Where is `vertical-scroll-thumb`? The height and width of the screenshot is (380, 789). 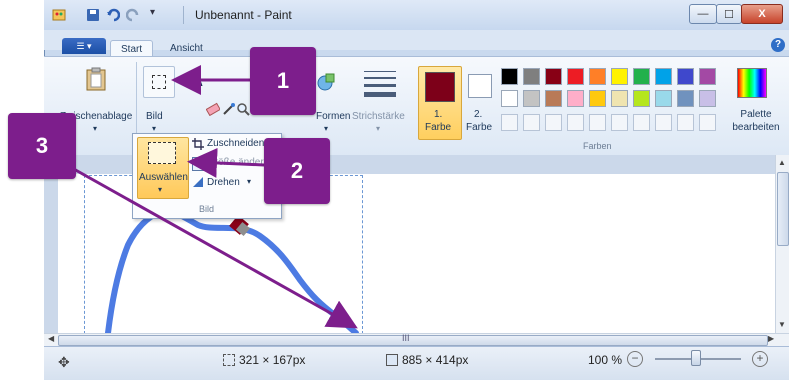 vertical-scroll-thumb is located at coordinates (783, 209).